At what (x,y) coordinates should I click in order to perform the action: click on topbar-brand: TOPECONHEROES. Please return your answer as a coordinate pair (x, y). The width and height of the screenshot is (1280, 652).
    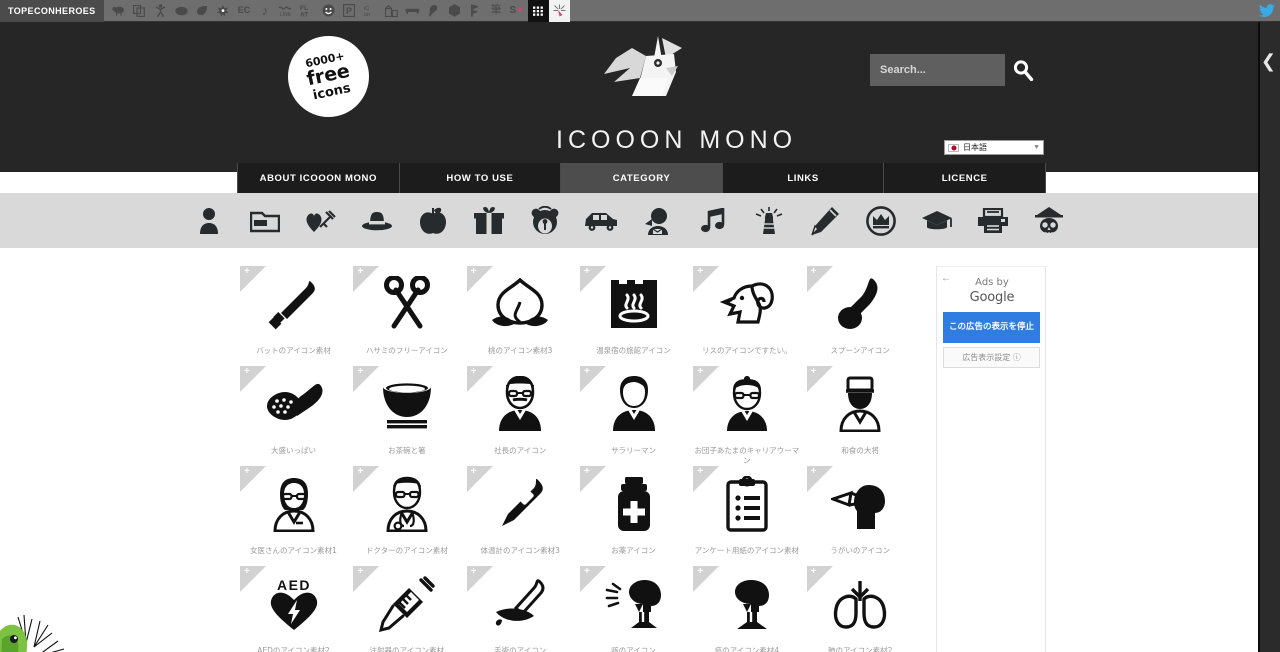
    Looking at the image, I should click on (52, 11).